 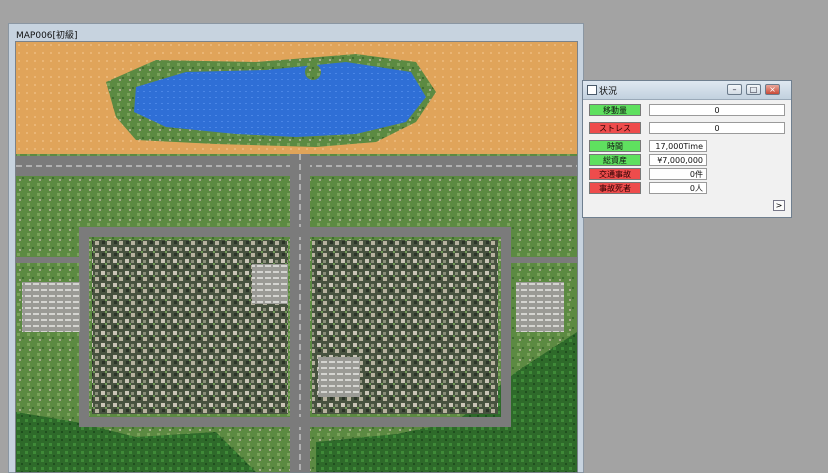 What do you see at coordinates (592, 90) in the screenshot?
I see `window-app-icon` at bounding box center [592, 90].